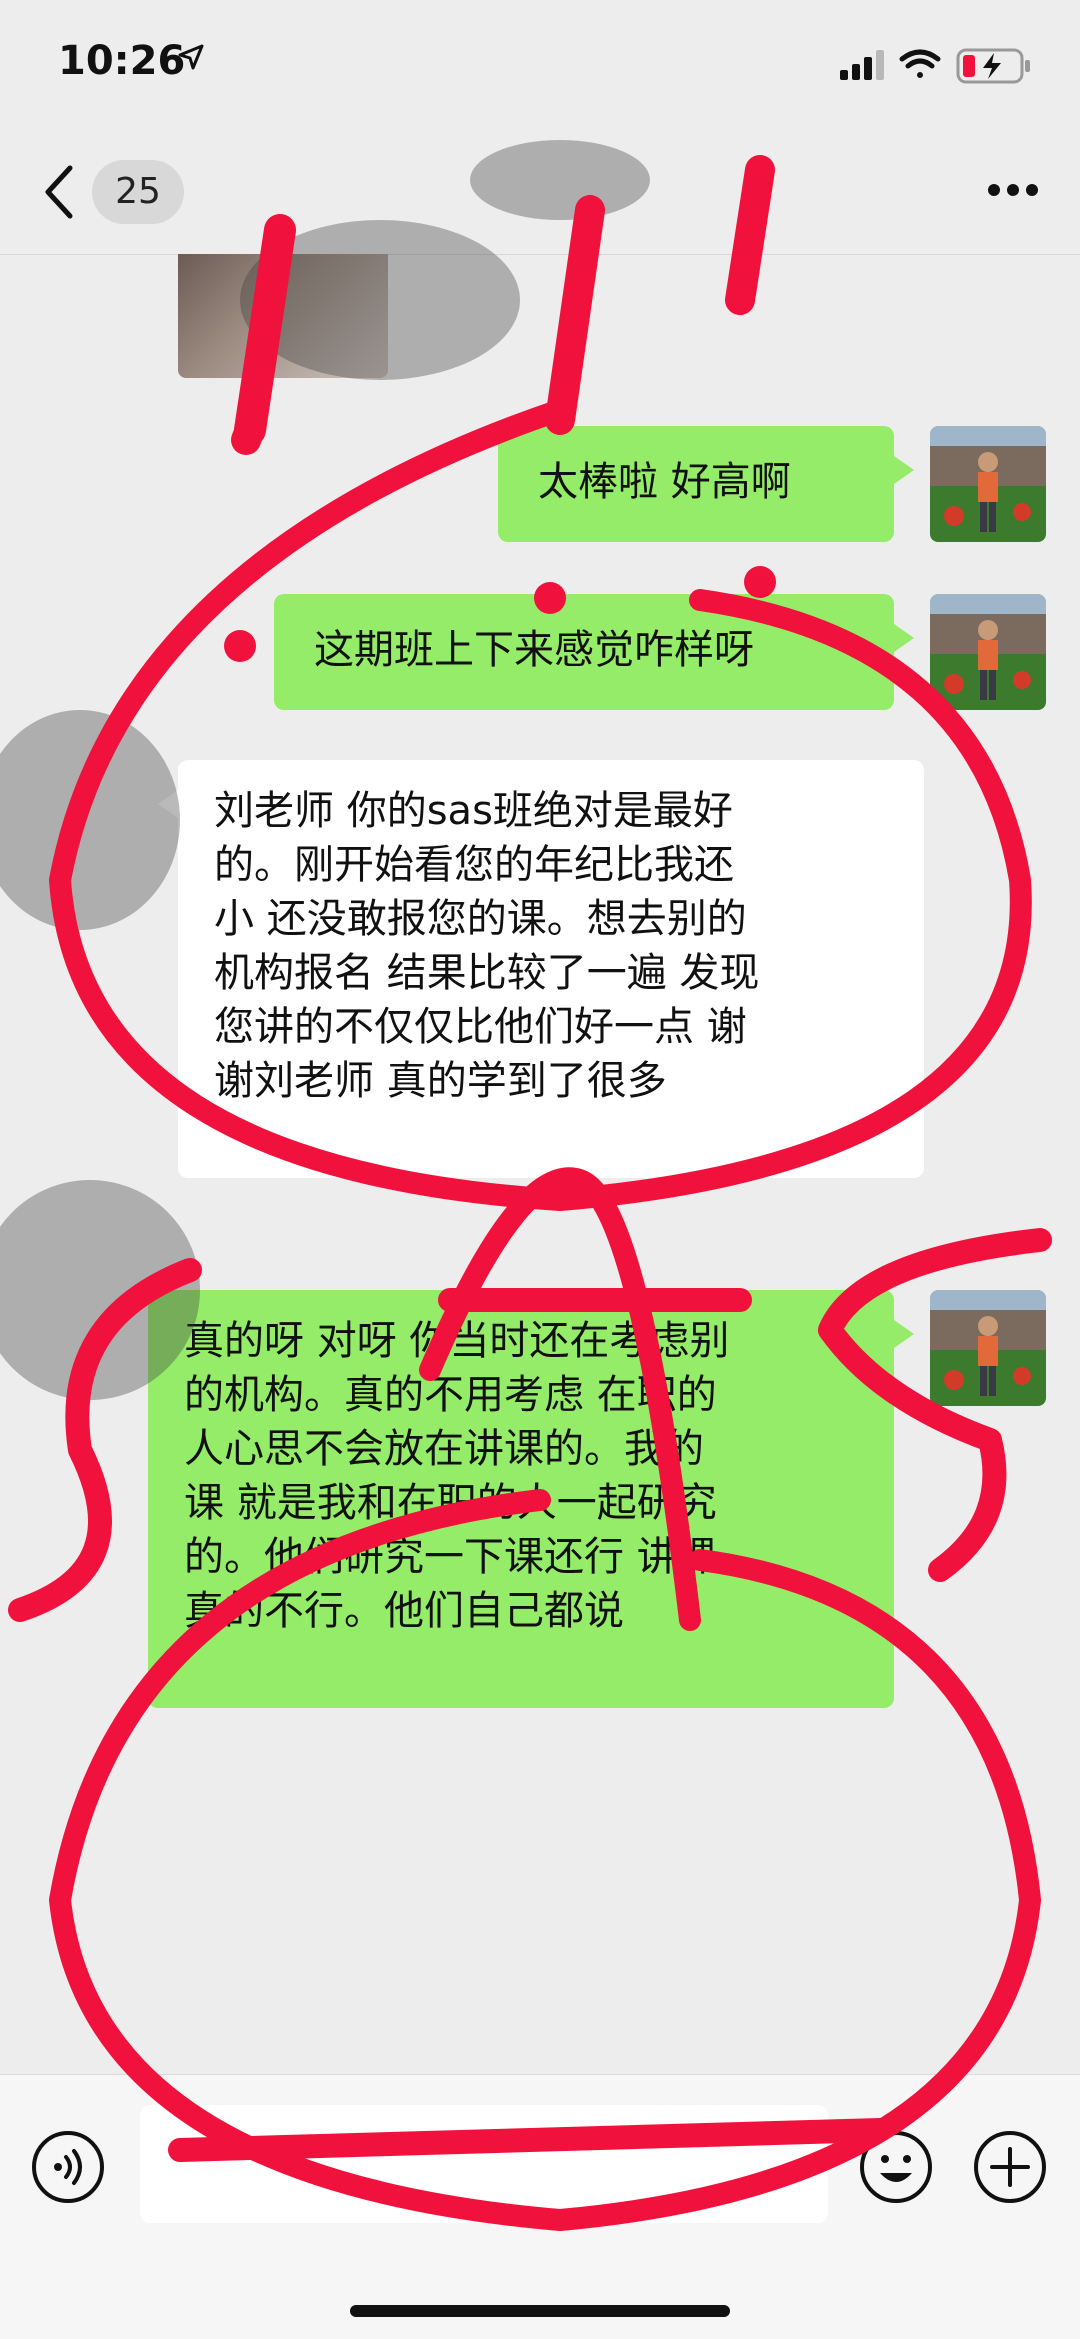 The image size is (1080, 2339). I want to click on message-input, so click(484, 2164).